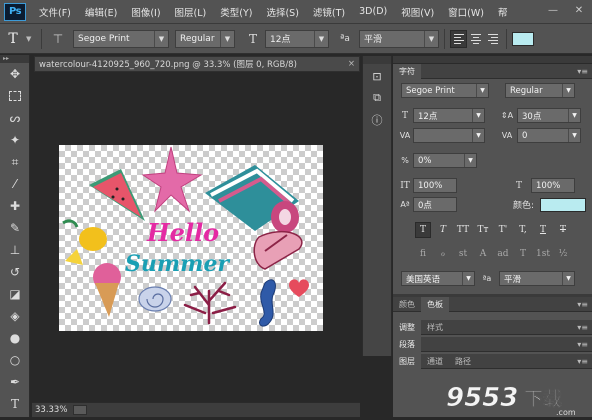 Image resolution: width=592 pixels, height=420 pixels. I want to click on text-orientation-icon: ⊤, so click(58, 39).